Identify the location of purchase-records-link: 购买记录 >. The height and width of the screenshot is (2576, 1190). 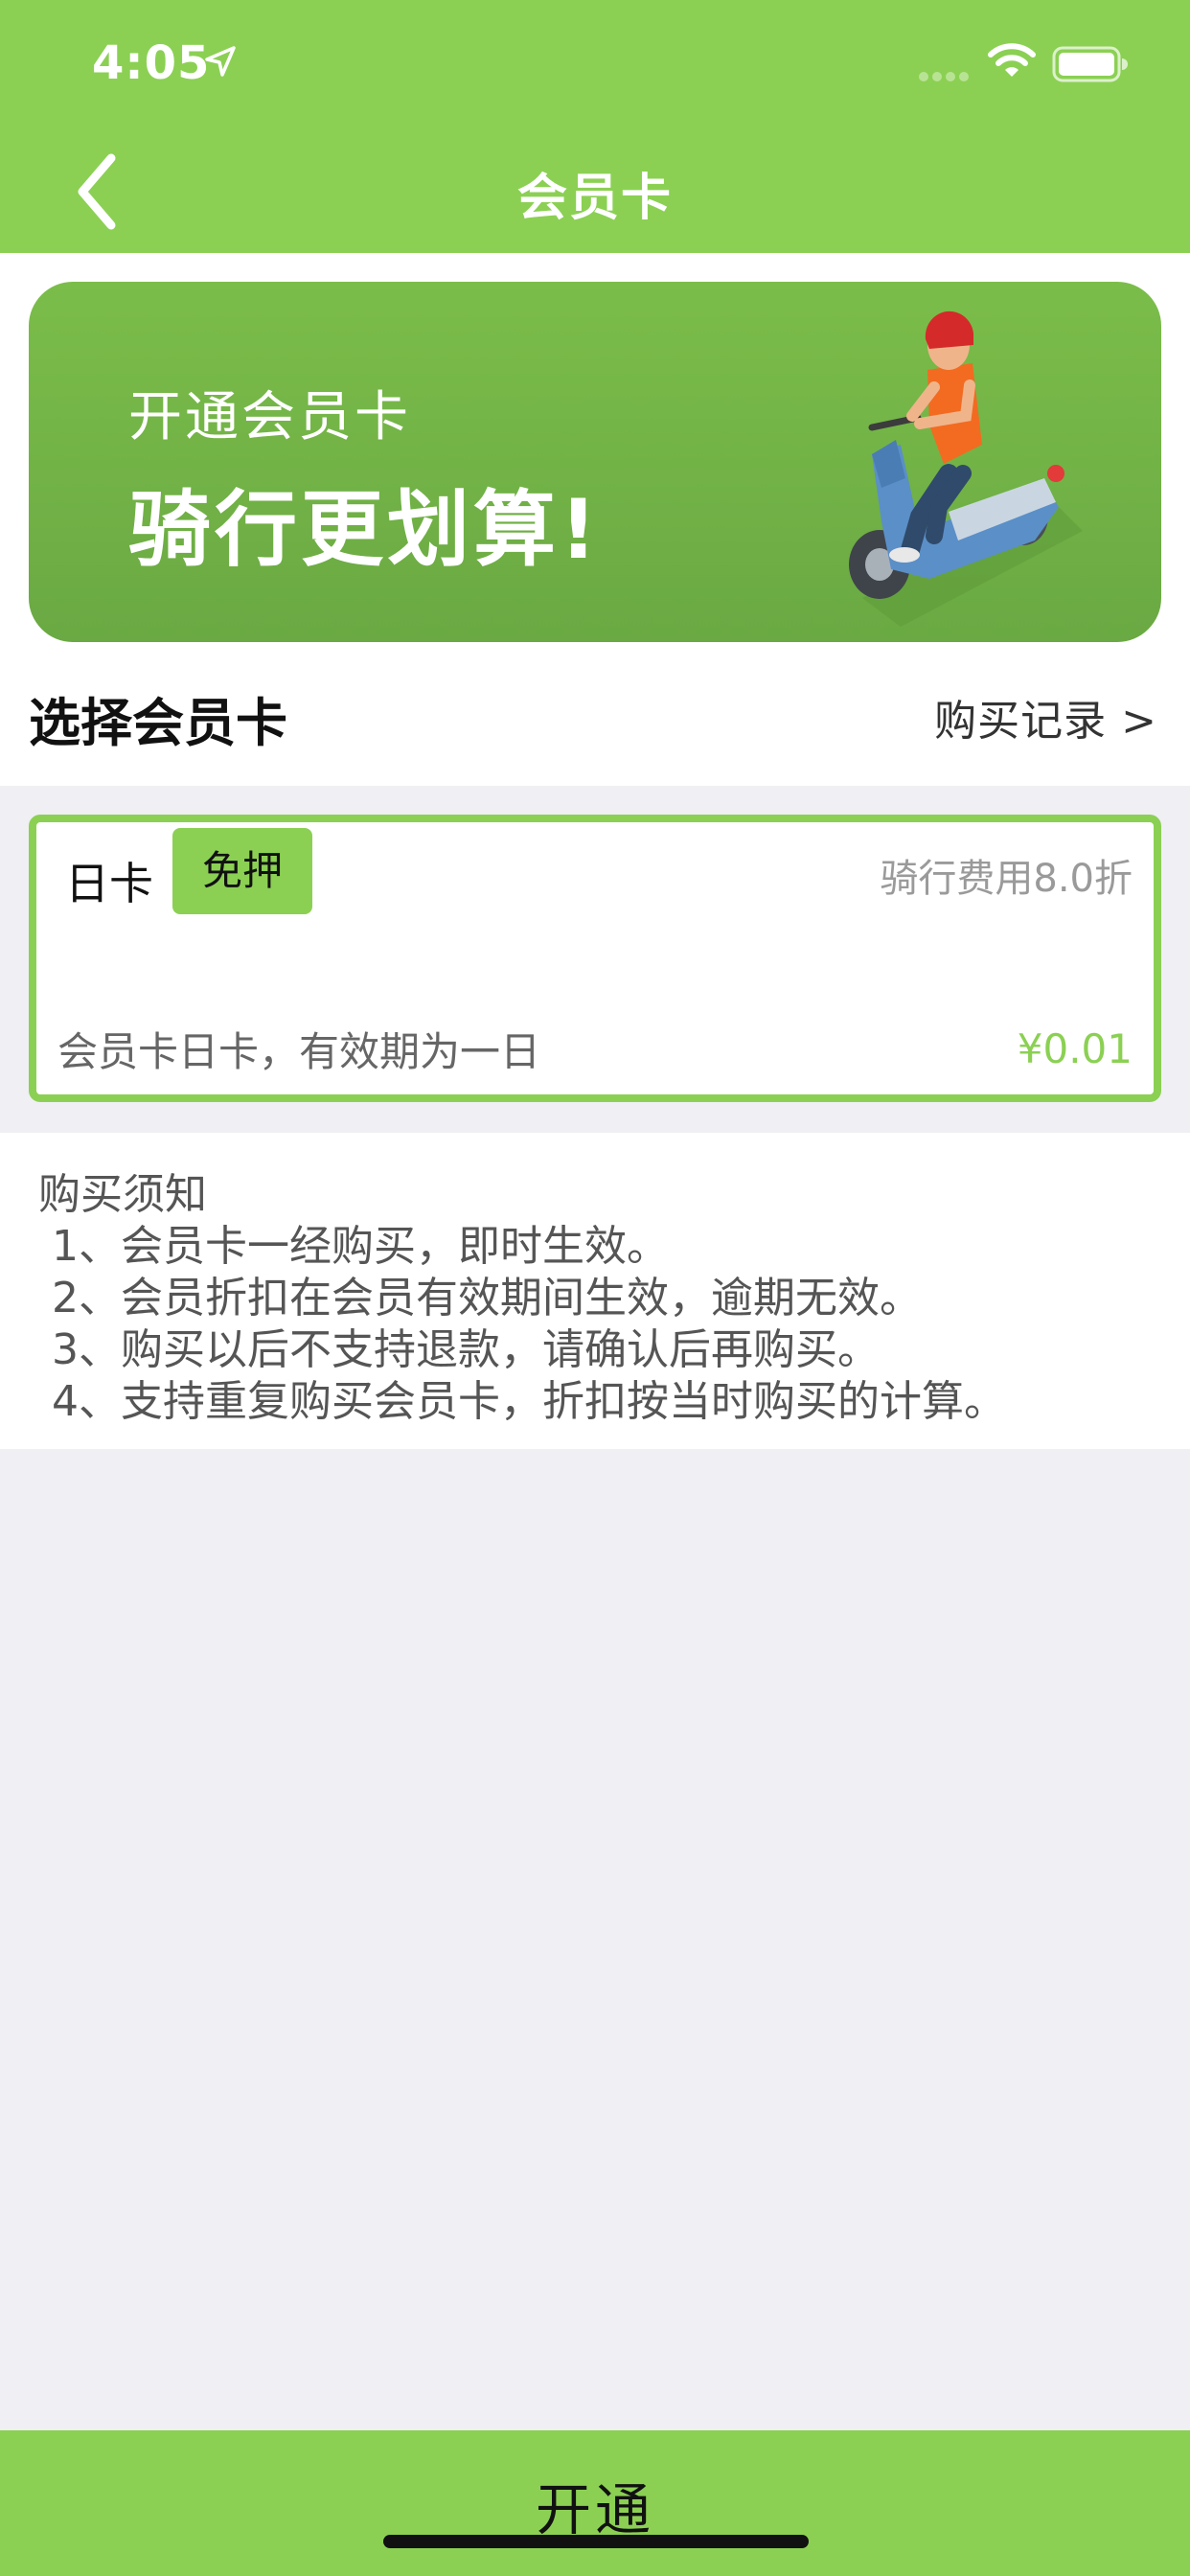
(1045, 717).